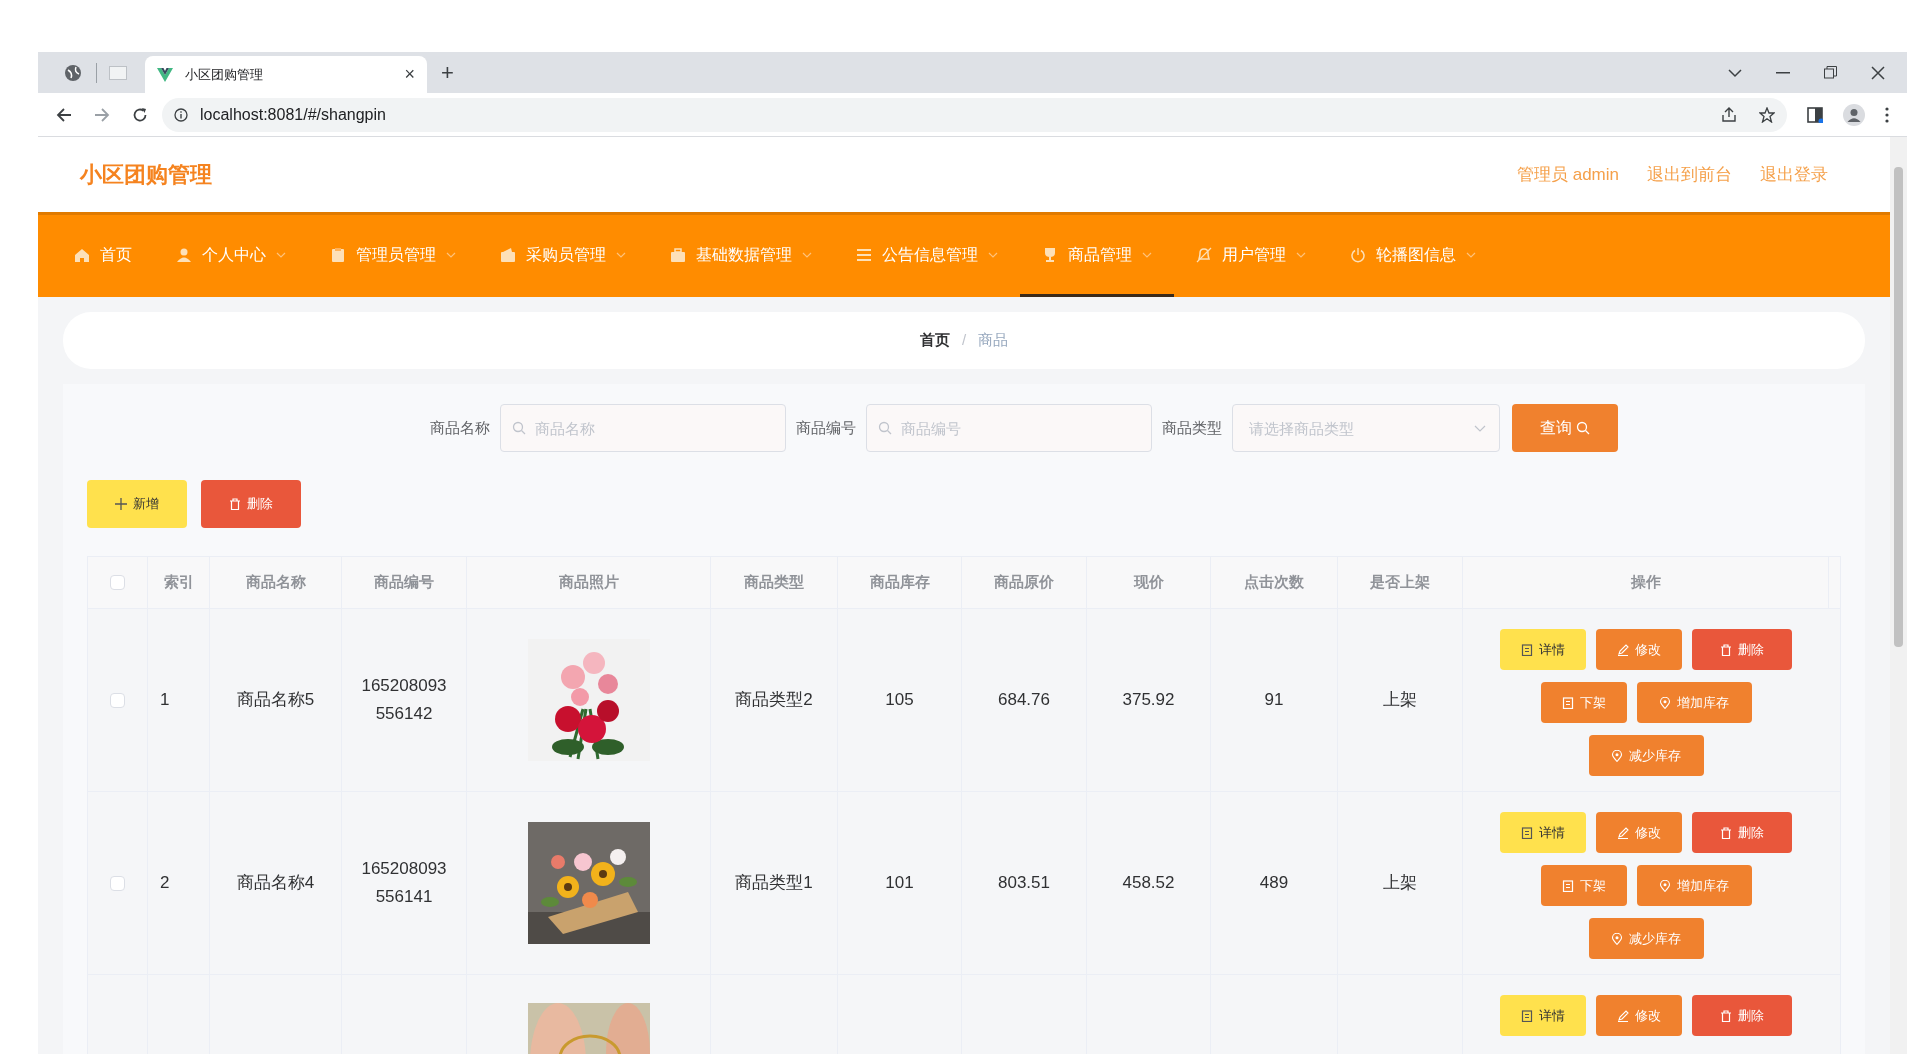  What do you see at coordinates (826, 427) in the screenshot?
I see `field-label: 商品编号` at bounding box center [826, 427].